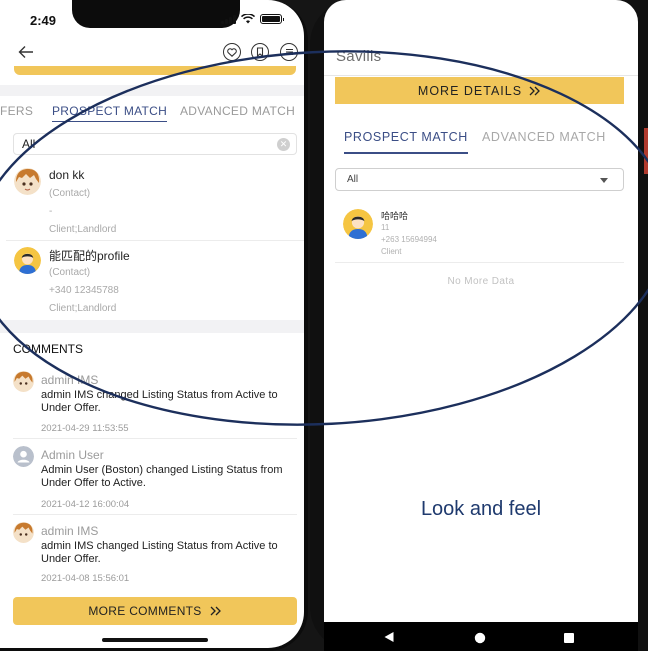  I want to click on match-tabs: FERS PROSPECT MATCH ADVANCED MATCH, so click(152, 115).